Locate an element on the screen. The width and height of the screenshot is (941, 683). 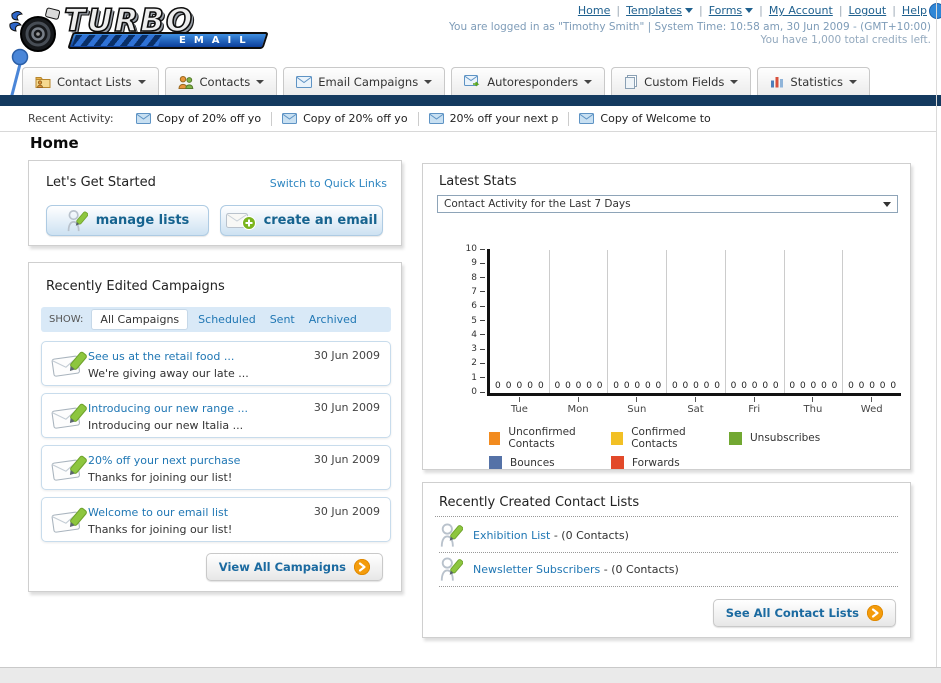
autoresponders-icon is located at coordinates (472, 81).